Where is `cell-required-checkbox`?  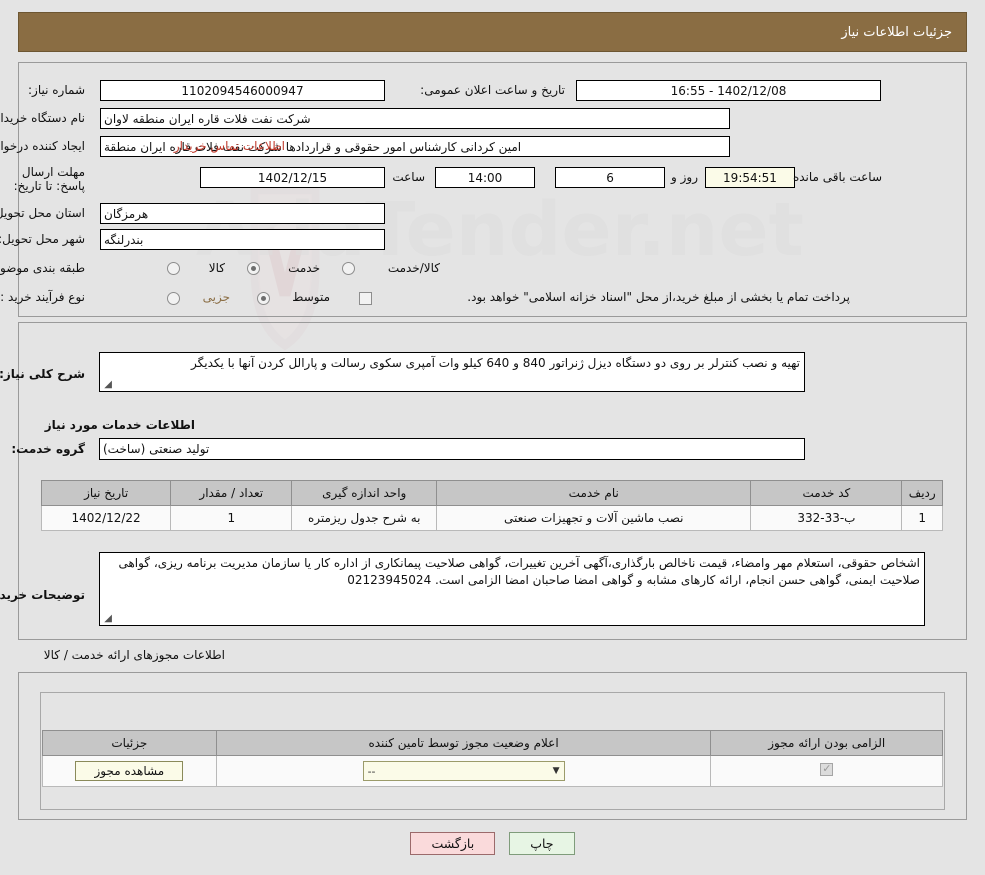 cell-required-checkbox is located at coordinates (826, 771).